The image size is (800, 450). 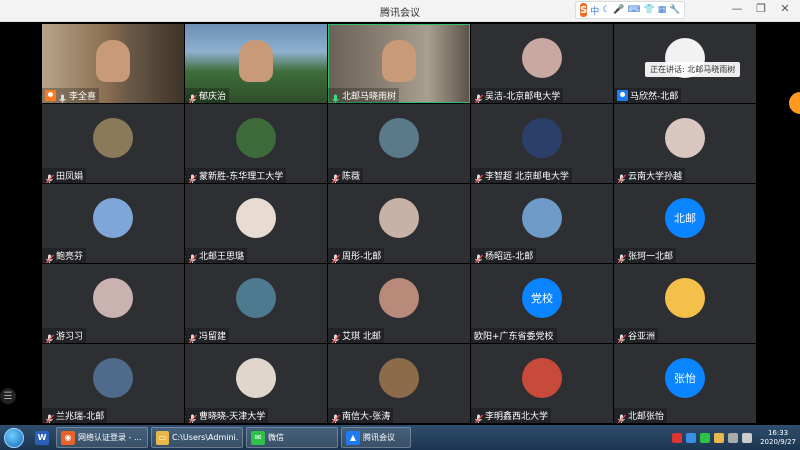 I want to click on participant-label: 蒙新胜-东华理工大学, so click(x=236, y=175).